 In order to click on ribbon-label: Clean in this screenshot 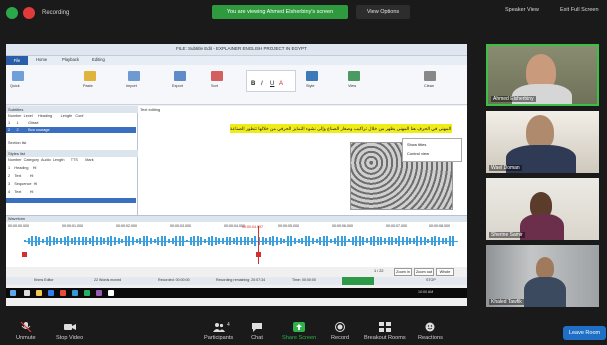, I will do `click(429, 86)`.